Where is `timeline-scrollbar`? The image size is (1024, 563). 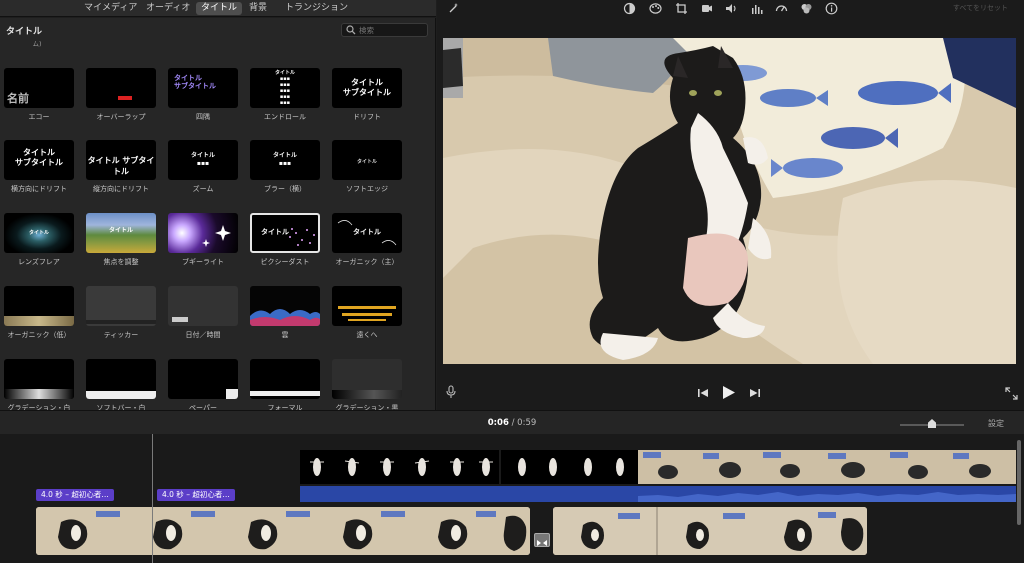
timeline-scrollbar is located at coordinates (1019, 482).